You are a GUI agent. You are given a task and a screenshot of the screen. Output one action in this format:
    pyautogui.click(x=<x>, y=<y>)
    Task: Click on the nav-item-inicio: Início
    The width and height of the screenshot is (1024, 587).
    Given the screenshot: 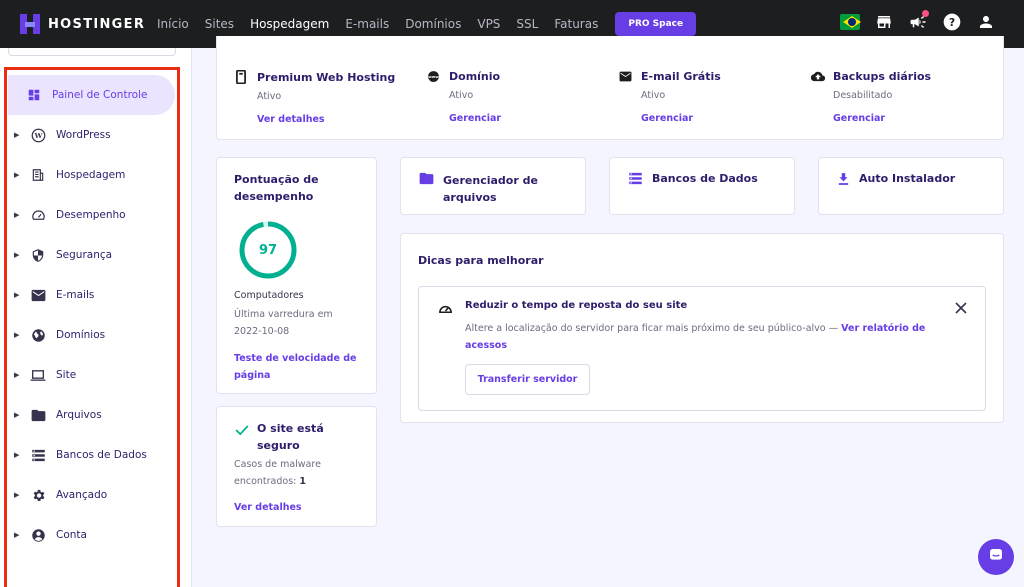 What is the action you would take?
    pyautogui.click(x=173, y=24)
    